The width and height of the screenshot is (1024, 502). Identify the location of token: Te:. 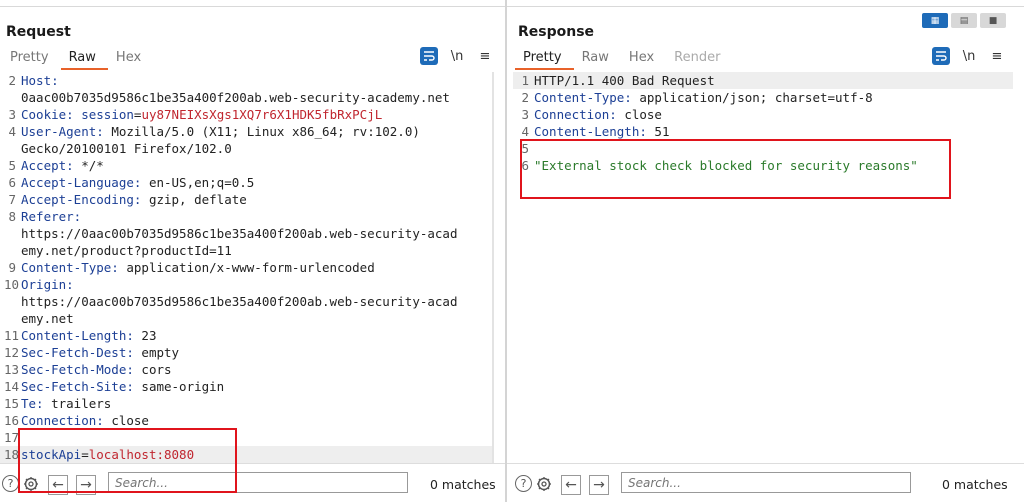
(32, 403).